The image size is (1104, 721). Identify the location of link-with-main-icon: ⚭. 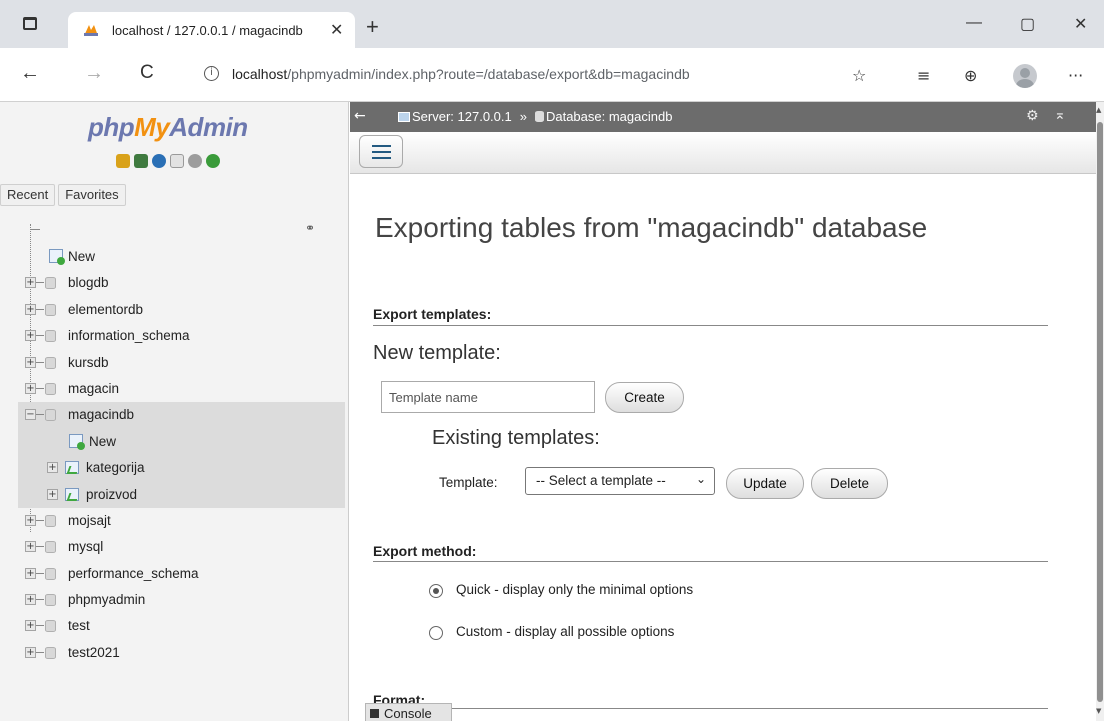
(310, 228).